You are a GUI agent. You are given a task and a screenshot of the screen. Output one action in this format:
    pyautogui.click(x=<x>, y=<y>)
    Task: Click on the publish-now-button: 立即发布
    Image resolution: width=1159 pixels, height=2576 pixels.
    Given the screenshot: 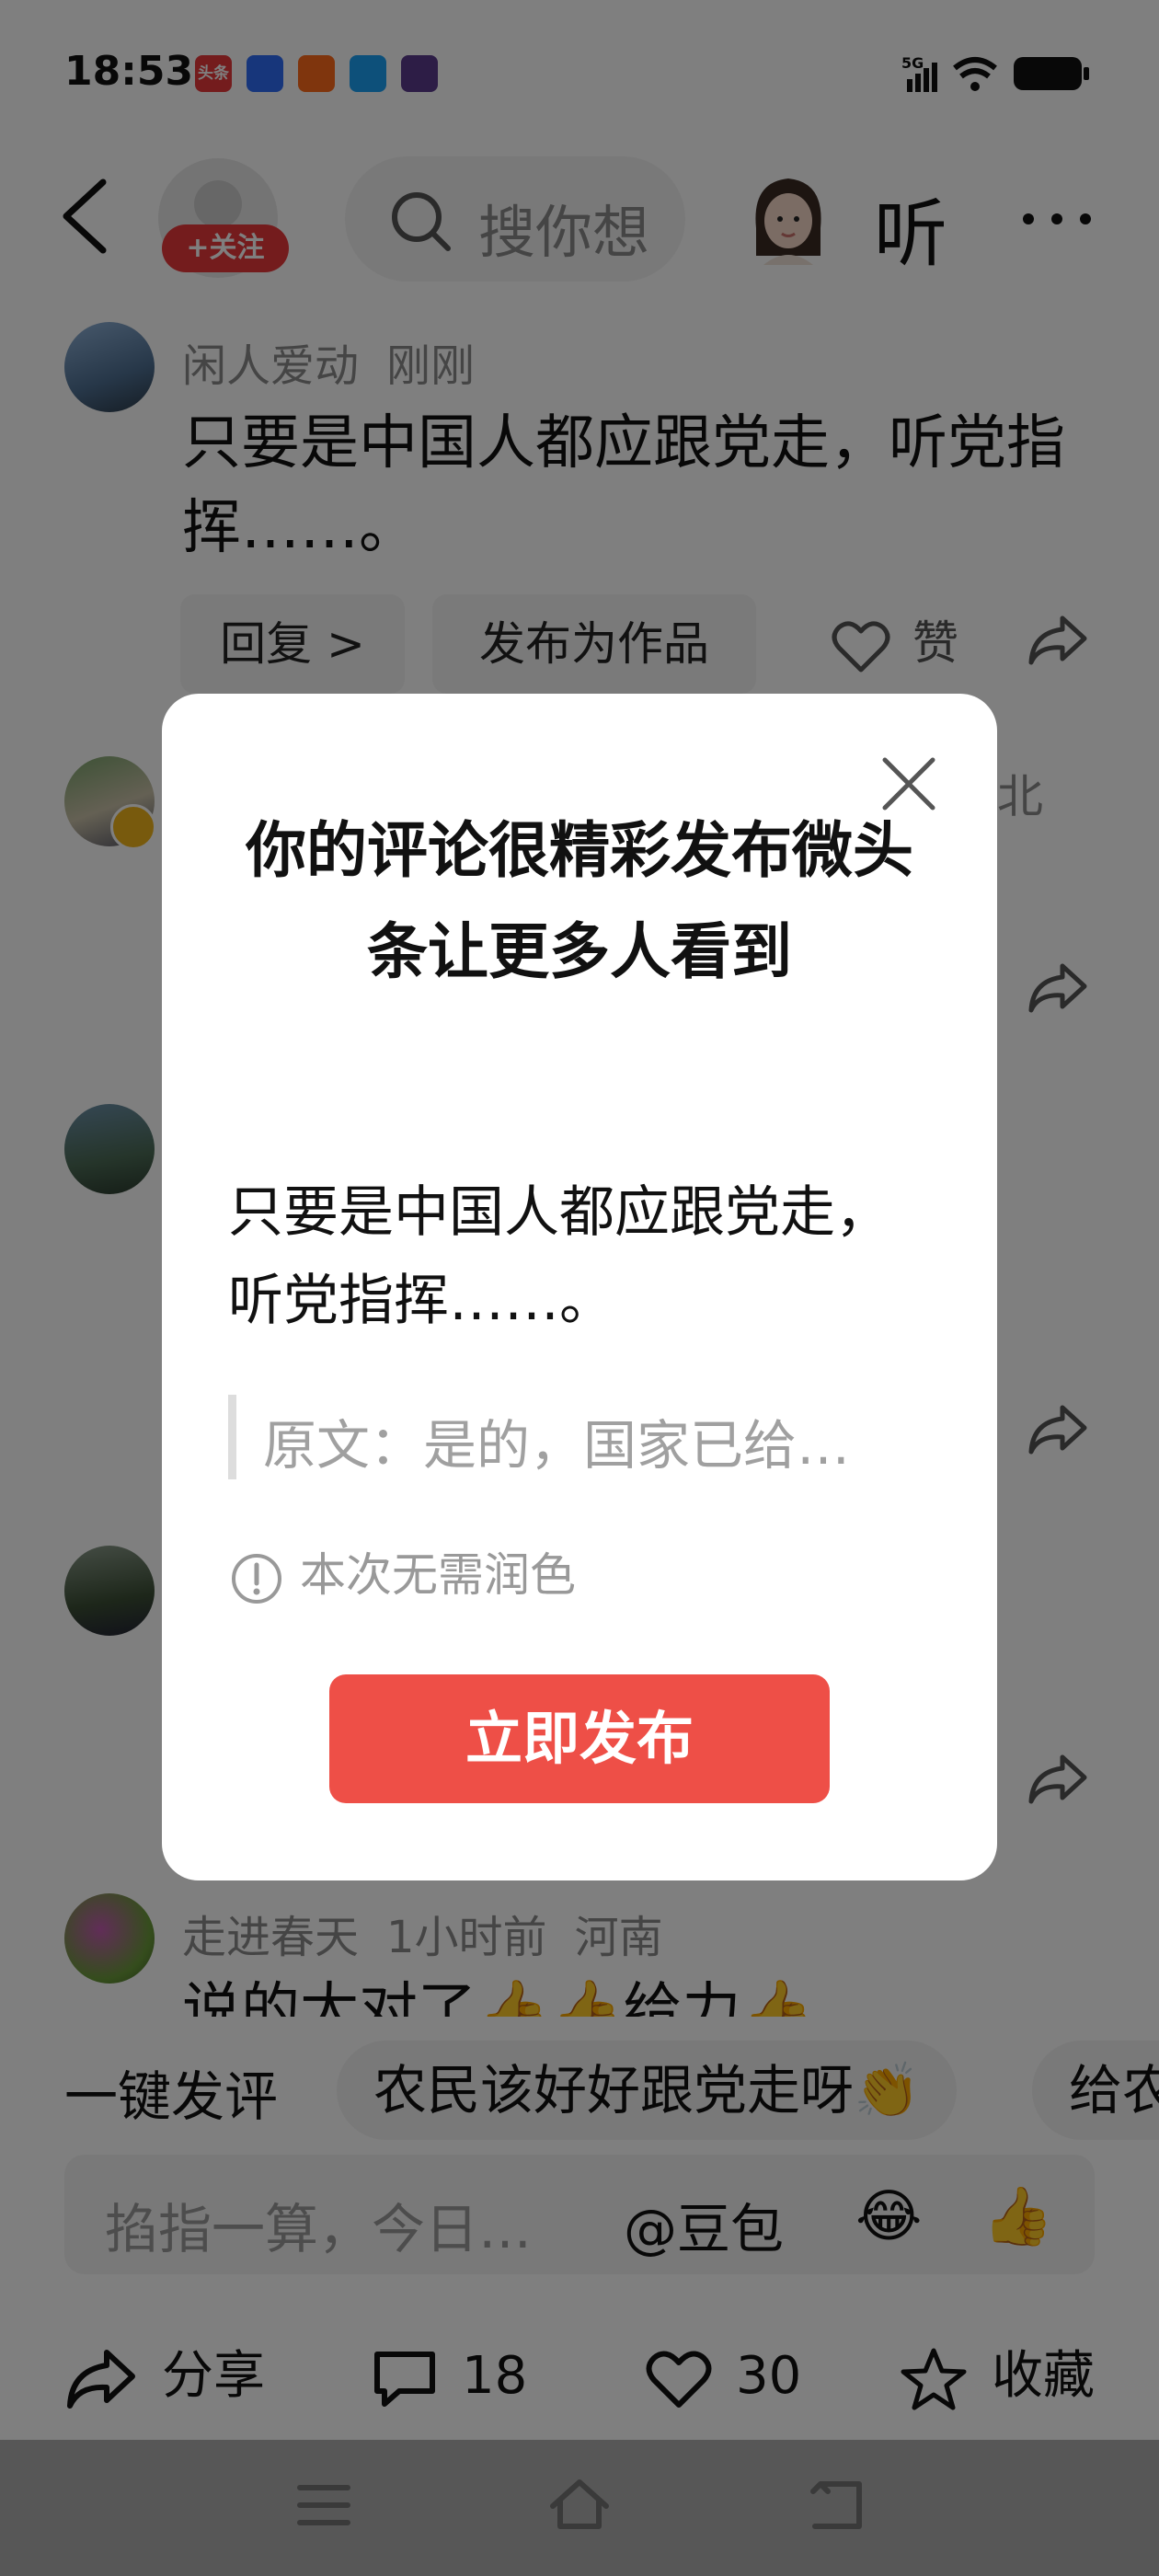 What is the action you would take?
    pyautogui.click(x=579, y=1738)
    